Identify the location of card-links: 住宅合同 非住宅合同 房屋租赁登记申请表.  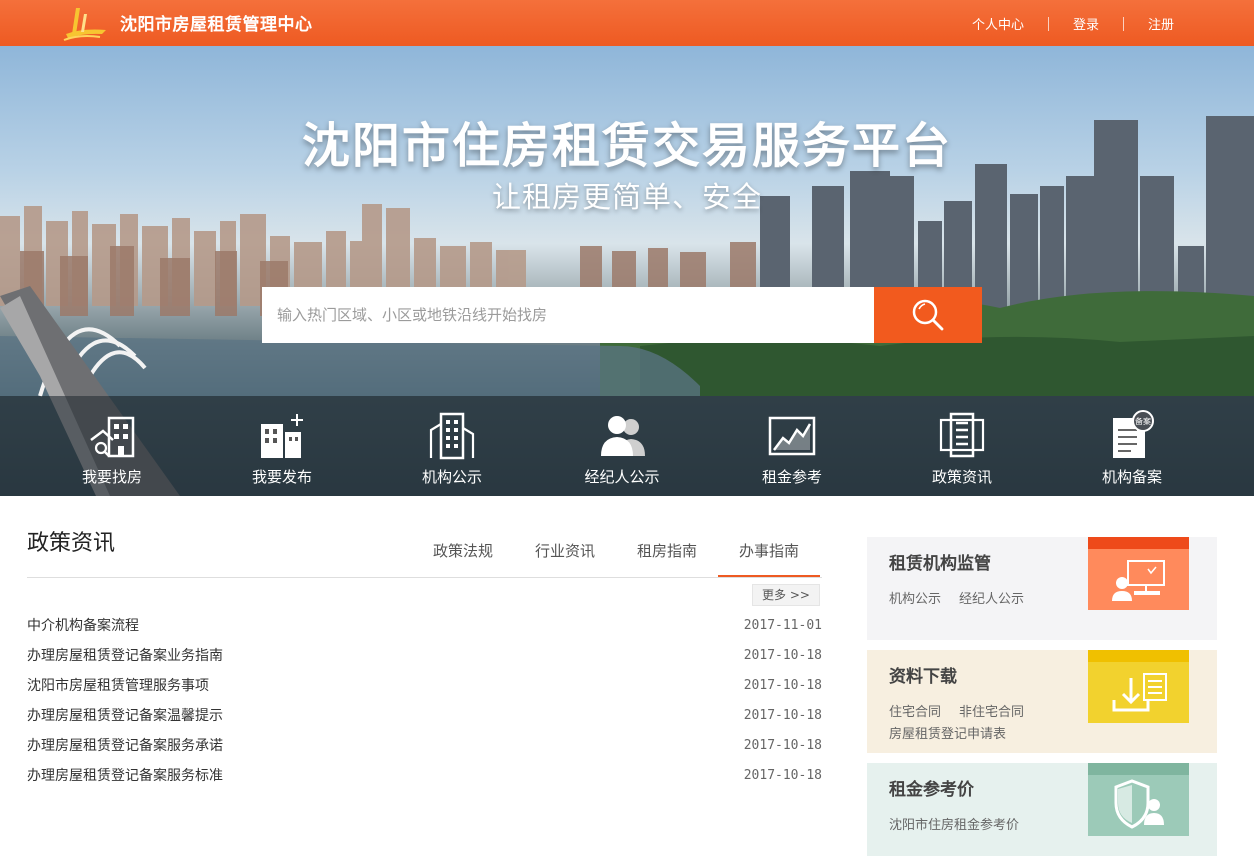
(989, 724).